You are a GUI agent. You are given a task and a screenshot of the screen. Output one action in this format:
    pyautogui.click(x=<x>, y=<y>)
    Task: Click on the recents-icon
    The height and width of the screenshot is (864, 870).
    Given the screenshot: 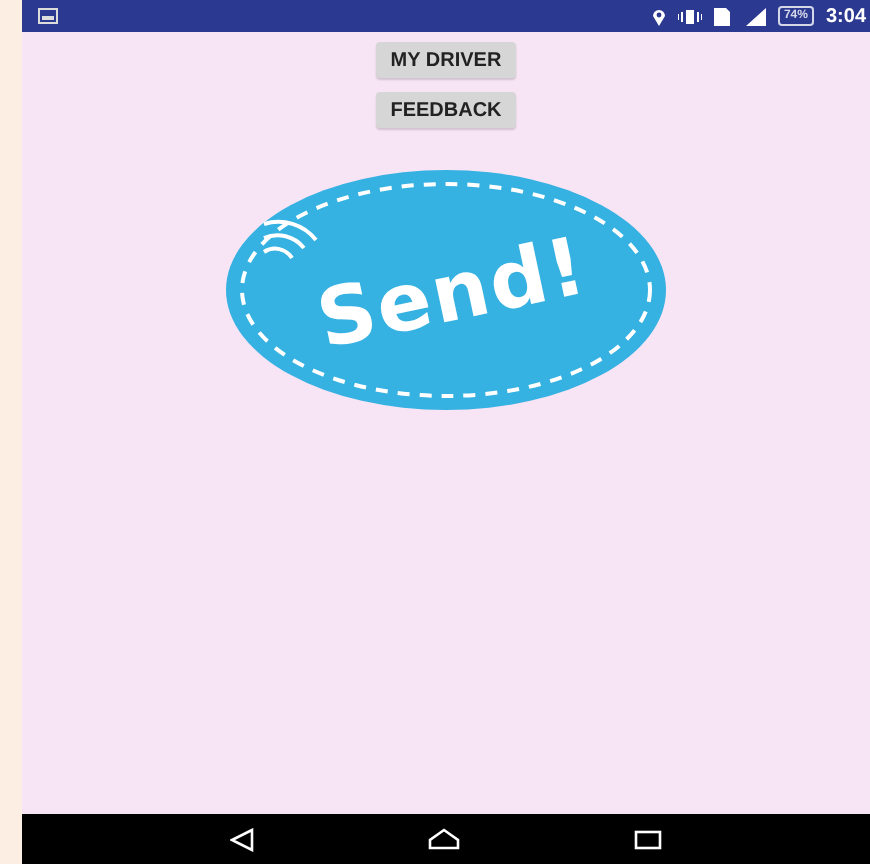 What is the action you would take?
    pyautogui.click(x=648, y=839)
    